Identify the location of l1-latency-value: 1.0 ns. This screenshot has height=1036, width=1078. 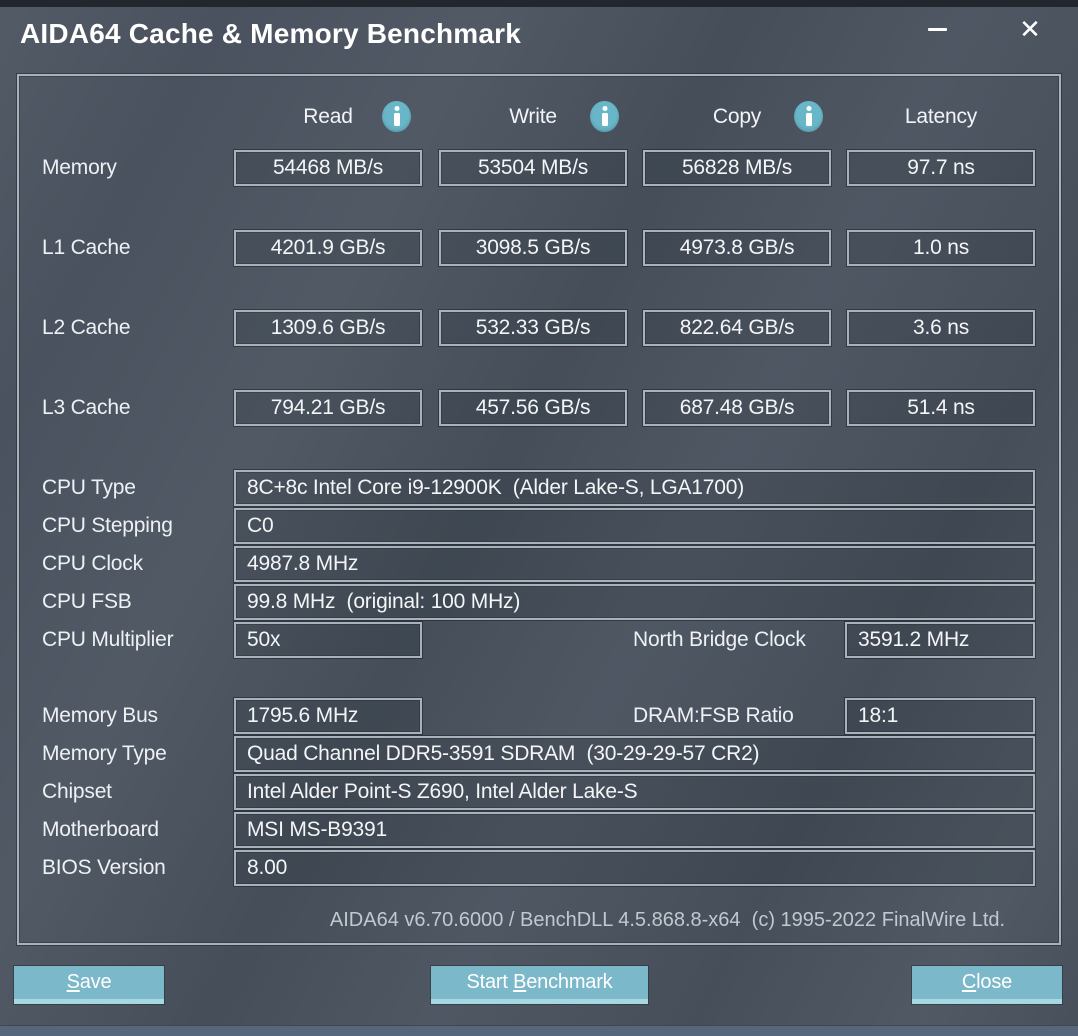
(941, 248).